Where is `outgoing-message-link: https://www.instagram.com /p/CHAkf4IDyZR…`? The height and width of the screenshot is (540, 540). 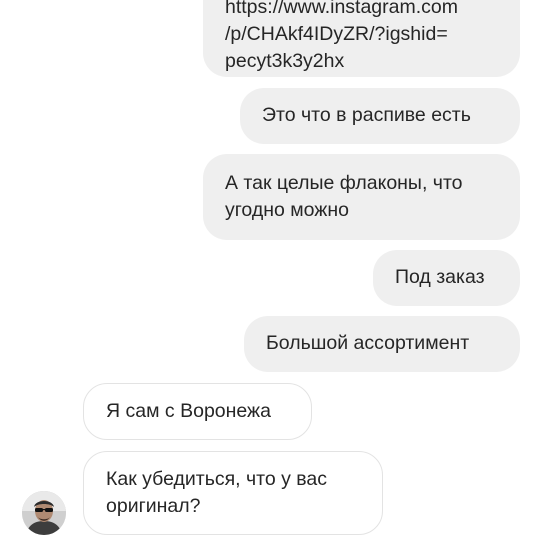 outgoing-message-link: https://www.instagram.com /p/CHAkf4IDyZR… is located at coordinates (361, 38).